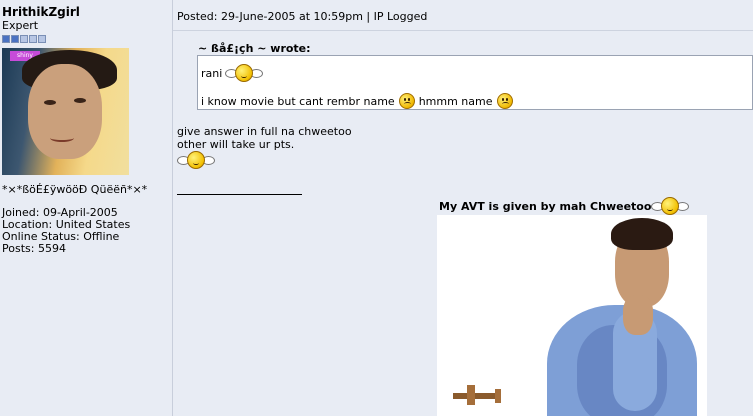  I want to click on signature-caption: My AVT is given by mah Chweetoo, so click(564, 206).